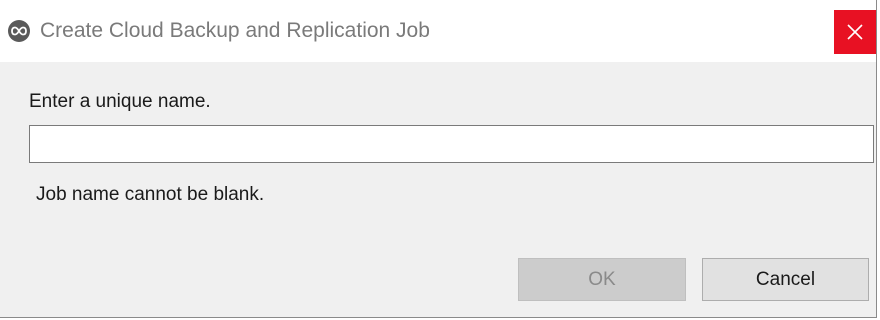  What do you see at coordinates (235, 30) in the screenshot?
I see `window-title: Create Cloud Backup and Replication Job` at bounding box center [235, 30].